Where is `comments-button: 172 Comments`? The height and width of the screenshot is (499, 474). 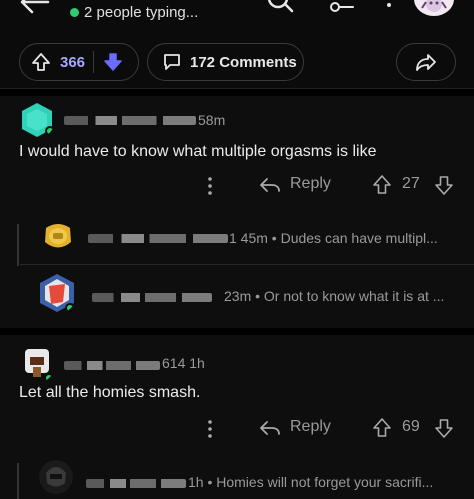
comments-button: 172 Comments is located at coordinates (225, 62).